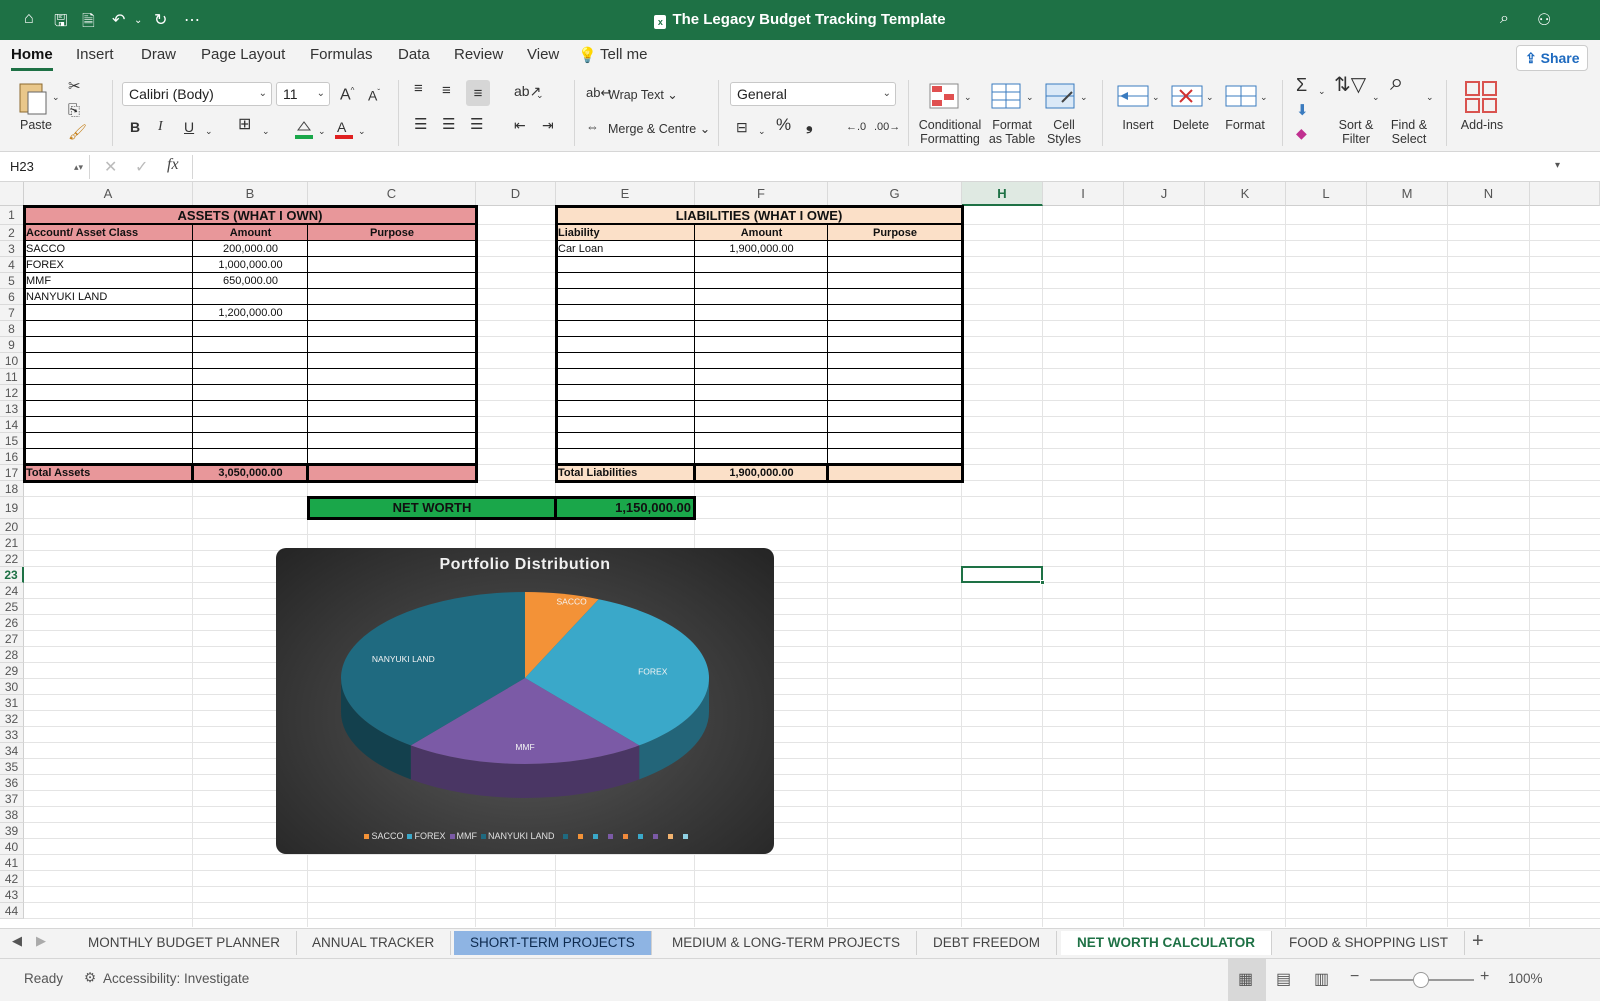 The image size is (1600, 1001). I want to click on column-header-i: I, so click(1083, 194).